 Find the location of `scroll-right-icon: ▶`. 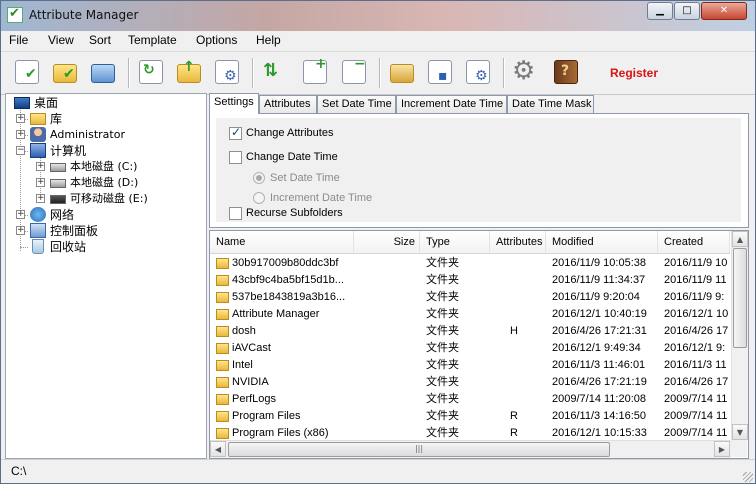

scroll-right-icon: ▶ is located at coordinates (722, 449).